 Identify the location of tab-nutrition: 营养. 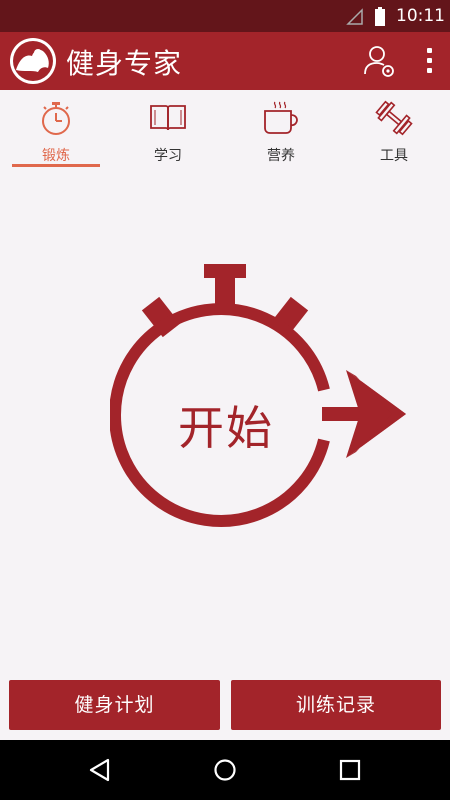
(281, 130).